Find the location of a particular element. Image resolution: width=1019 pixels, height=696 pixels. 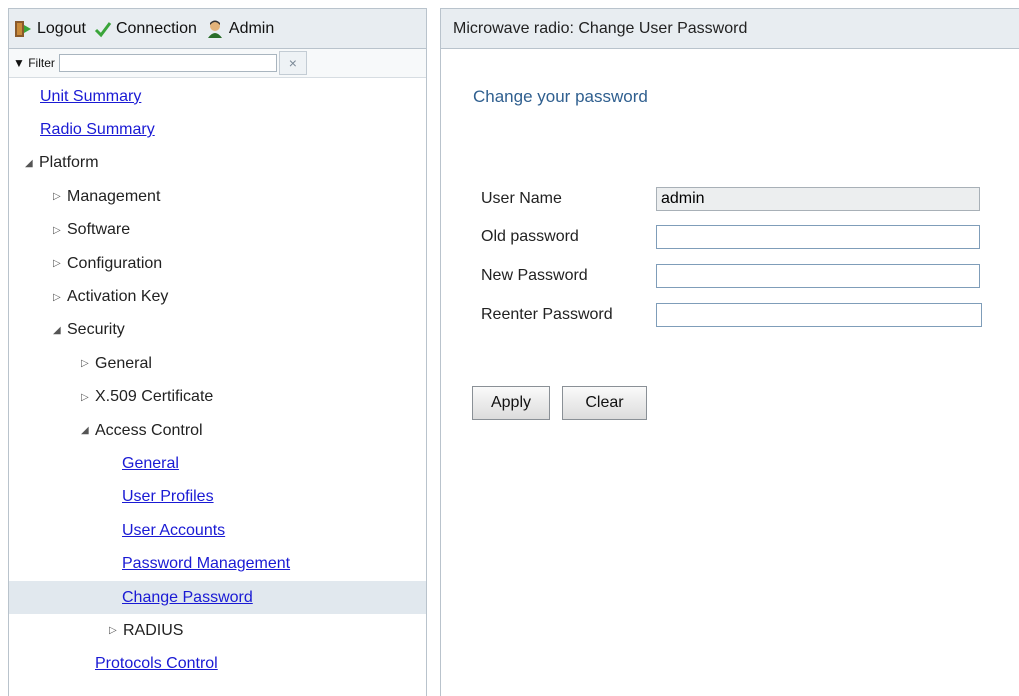

tree-item-general: ▷ General is located at coordinates (217, 363).